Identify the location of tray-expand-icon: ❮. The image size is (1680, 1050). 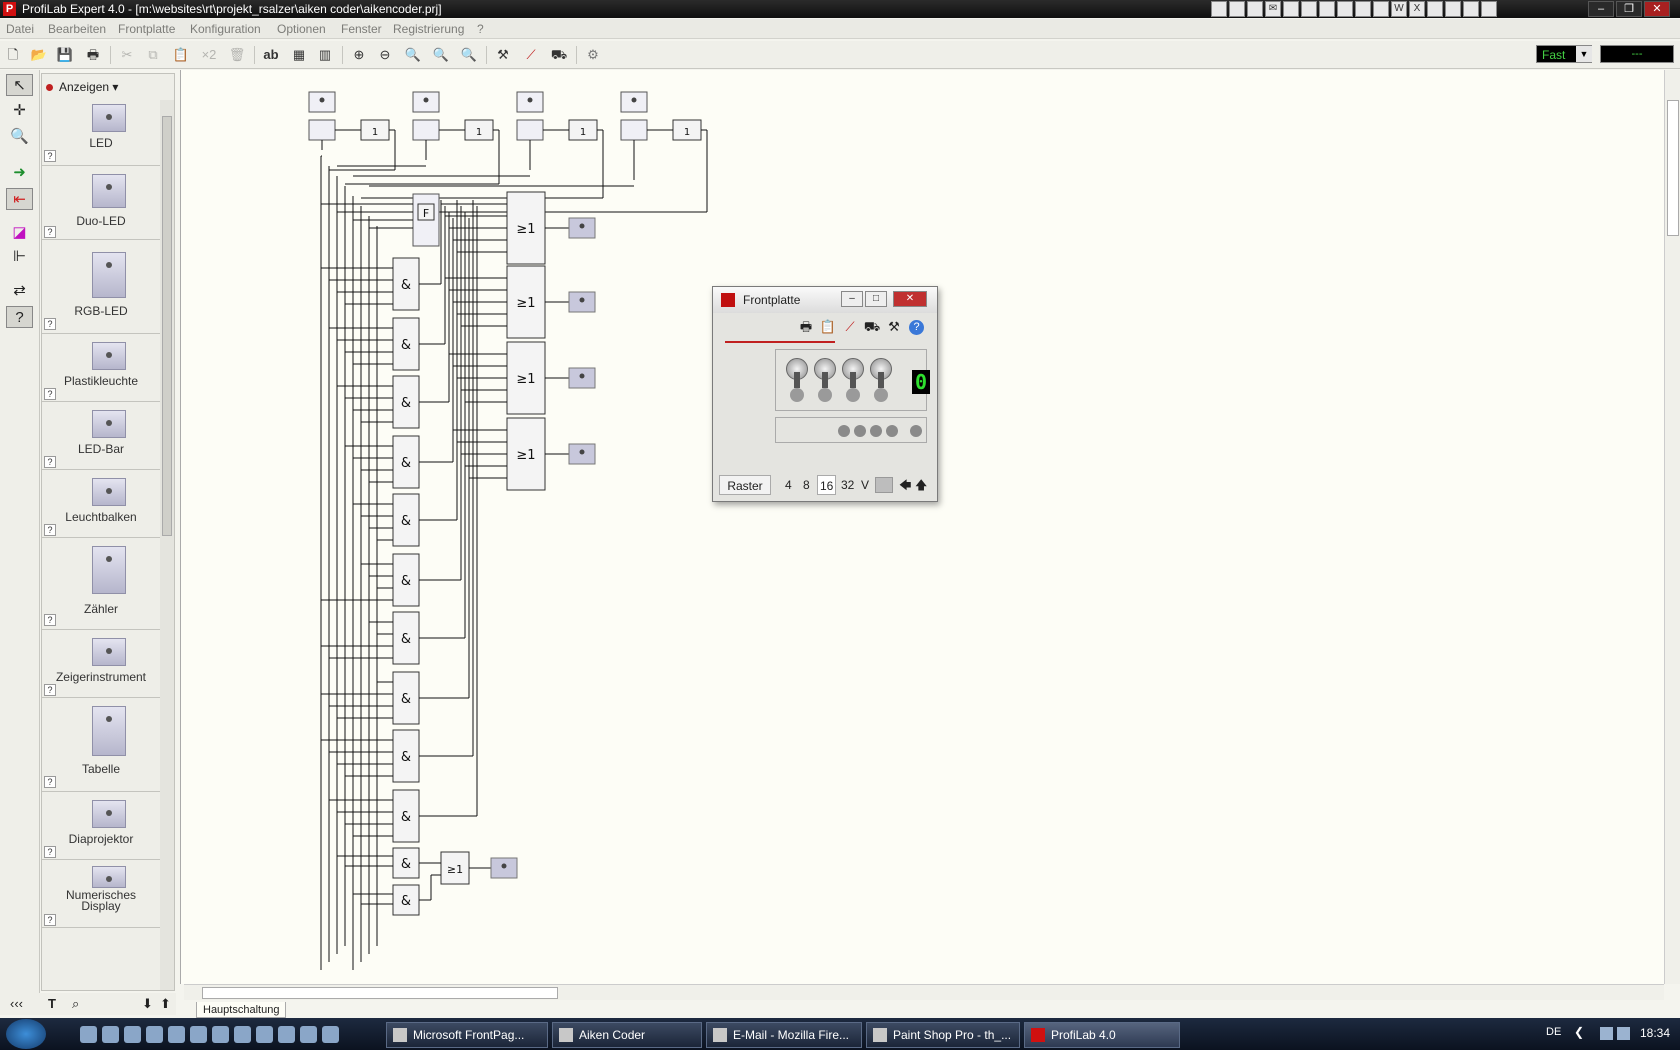
(1579, 1032).